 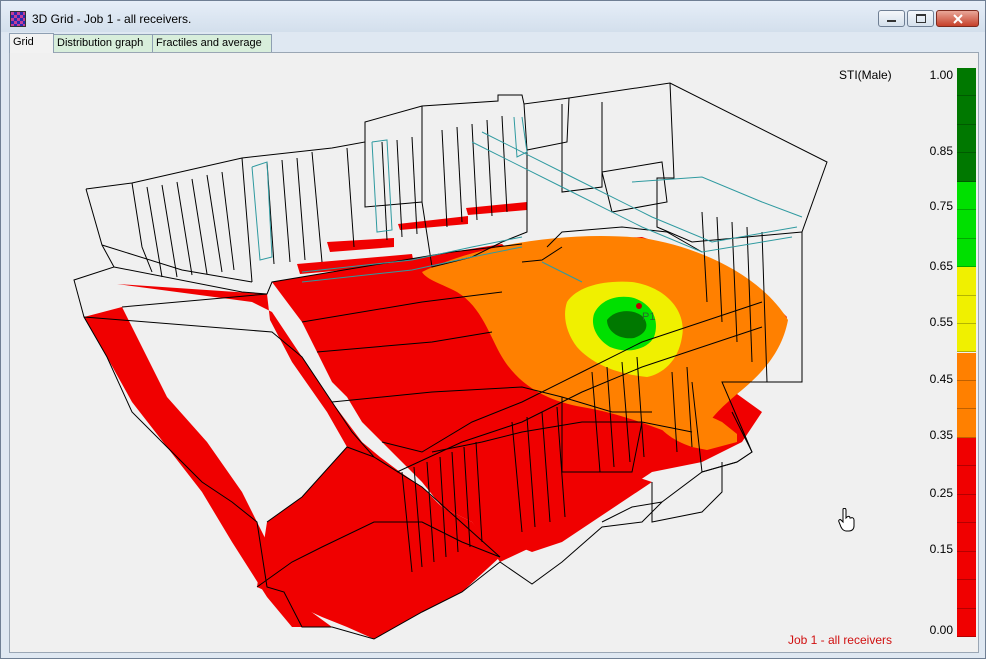 What do you see at coordinates (941, 435) in the screenshot?
I see `legend-tick-label: 0.35` at bounding box center [941, 435].